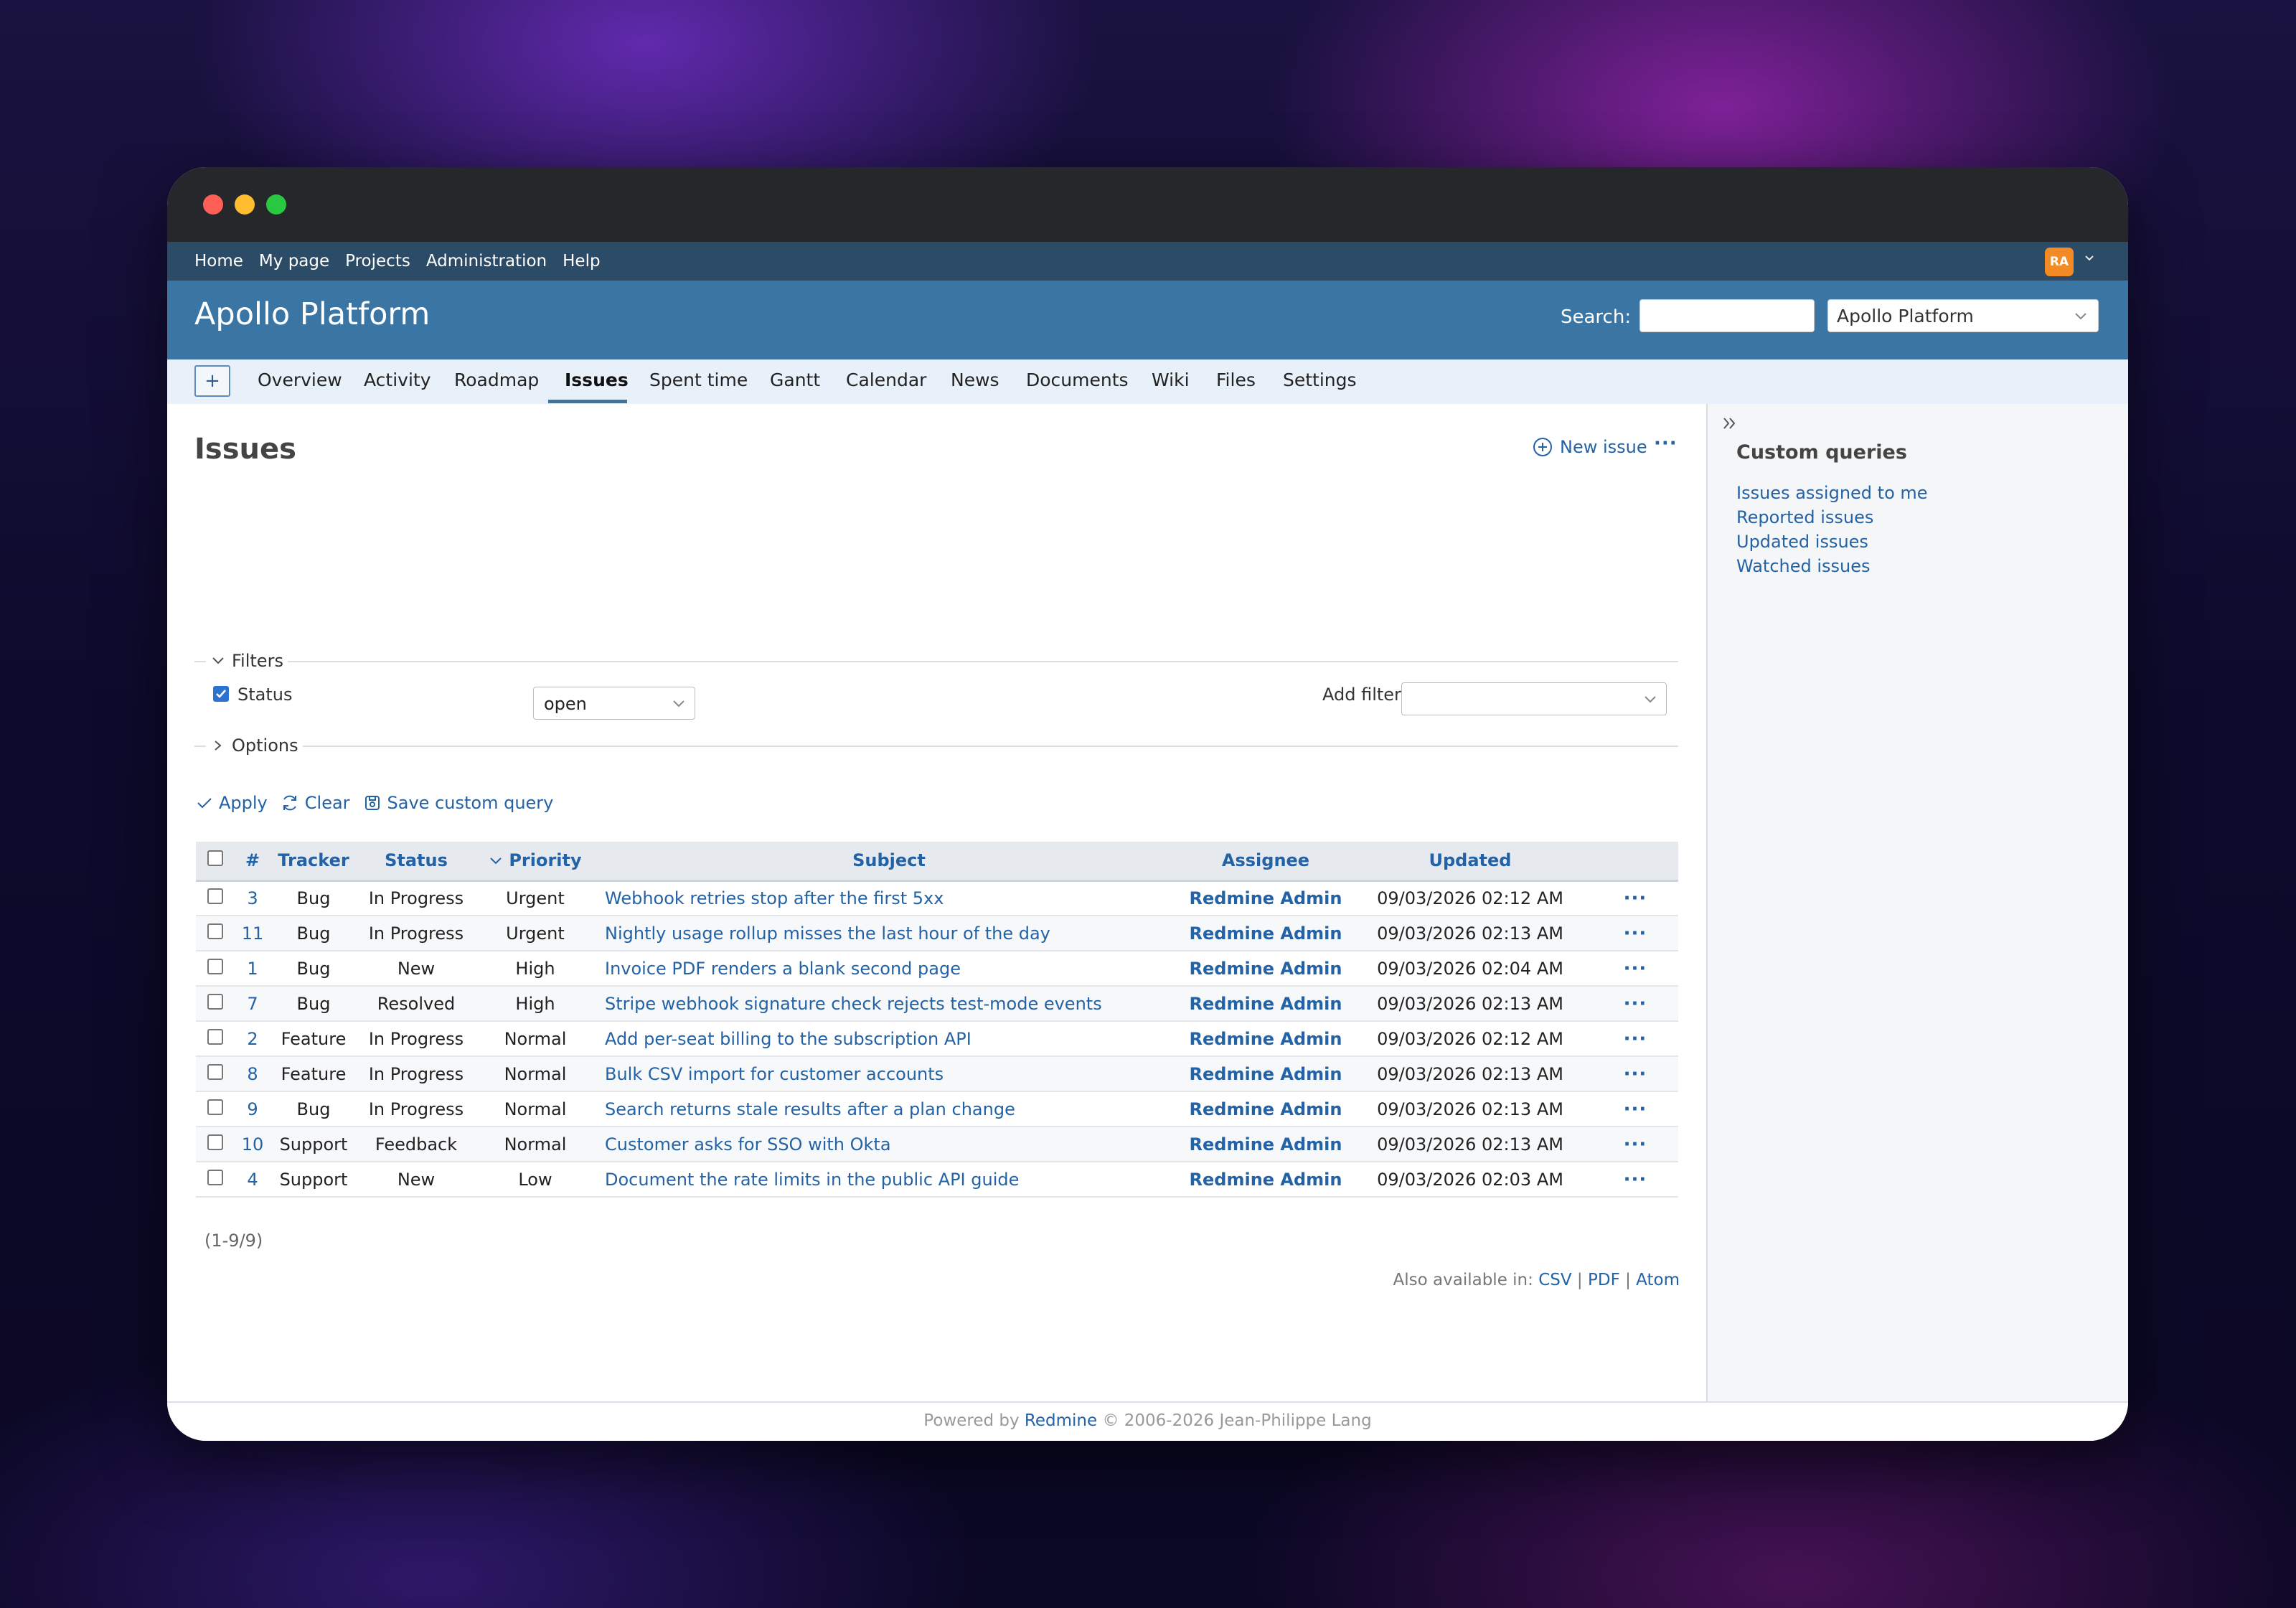 The width and height of the screenshot is (2296, 1608). What do you see at coordinates (218, 262) in the screenshot?
I see `top-menu-home: Home` at bounding box center [218, 262].